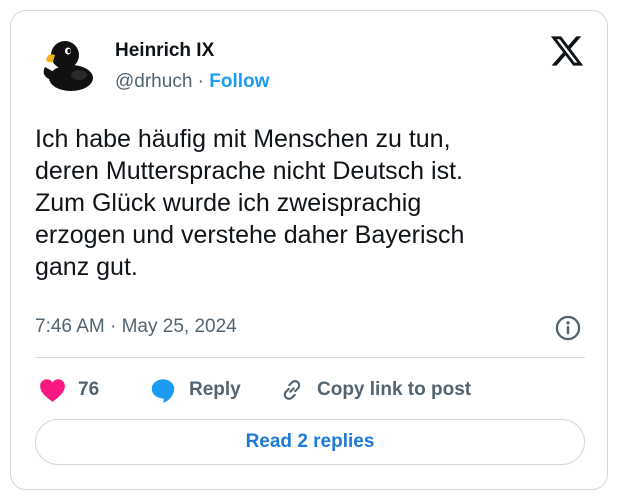 This screenshot has width=620, height=502. Describe the element at coordinates (310, 442) in the screenshot. I see `read-replies-button: Read 2 replies` at that location.